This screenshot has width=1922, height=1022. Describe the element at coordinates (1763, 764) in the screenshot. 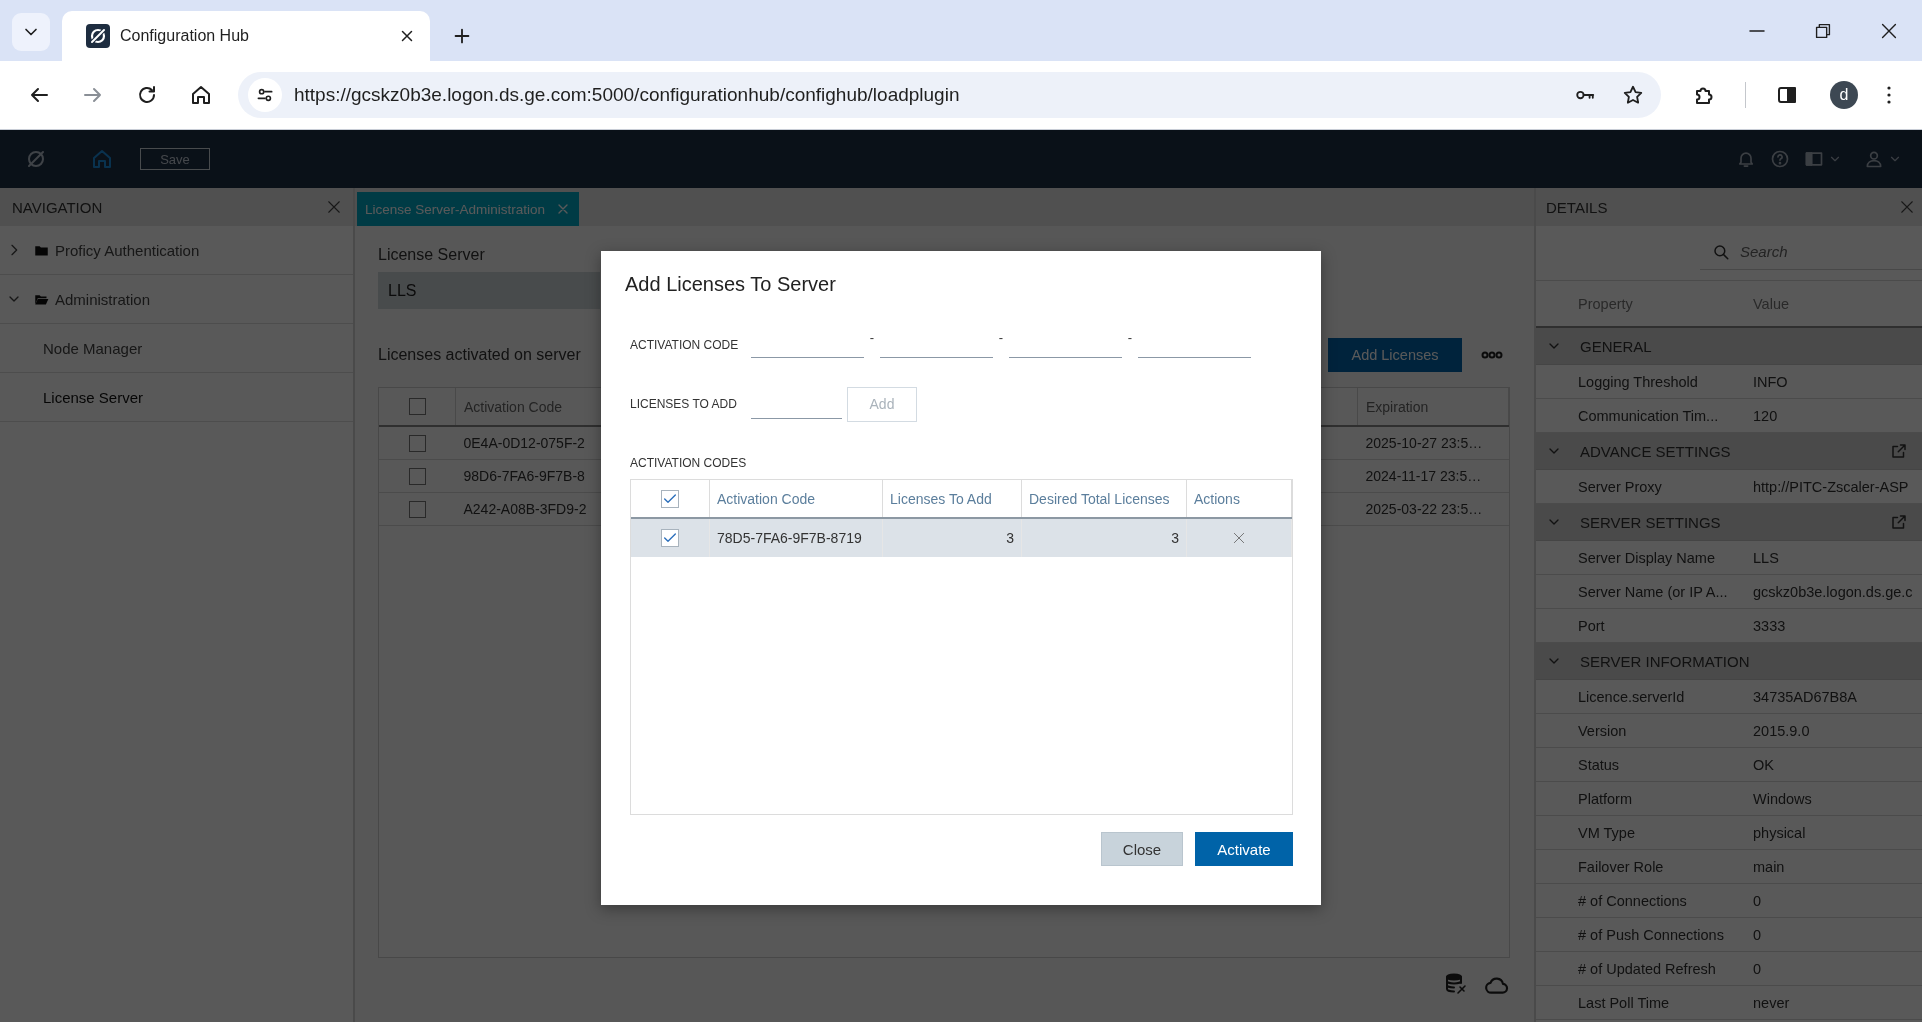

I see `property-value: OK` at that location.